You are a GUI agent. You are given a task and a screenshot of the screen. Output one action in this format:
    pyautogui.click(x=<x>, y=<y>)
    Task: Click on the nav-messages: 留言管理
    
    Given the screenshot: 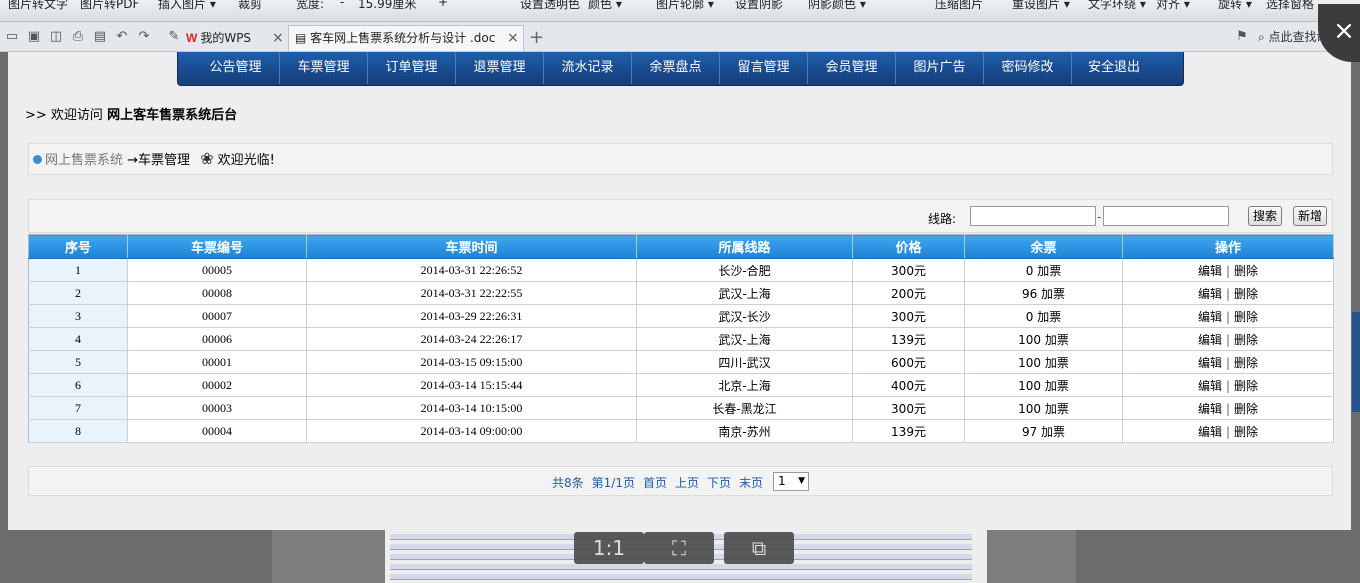 What is the action you would take?
    pyautogui.click(x=764, y=68)
    